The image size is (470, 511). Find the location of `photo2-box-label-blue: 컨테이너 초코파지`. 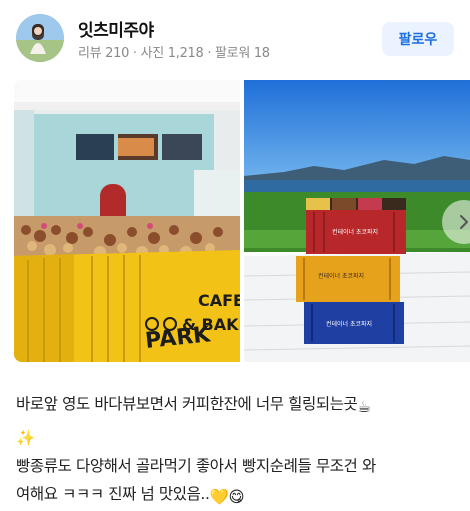

photo2-box-label-blue: 컨테이너 초코파지 is located at coordinates (349, 324).